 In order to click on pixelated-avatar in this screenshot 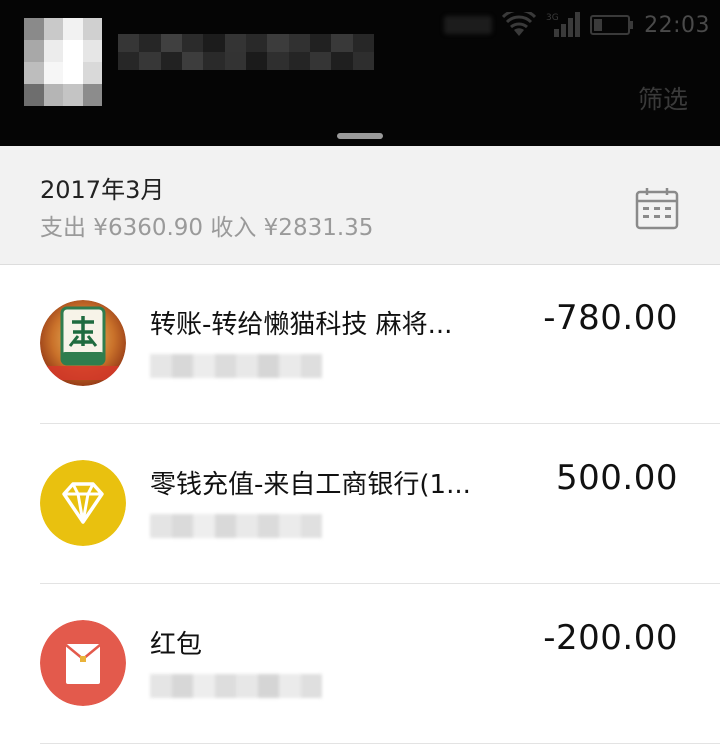, I will do `click(63, 62)`.